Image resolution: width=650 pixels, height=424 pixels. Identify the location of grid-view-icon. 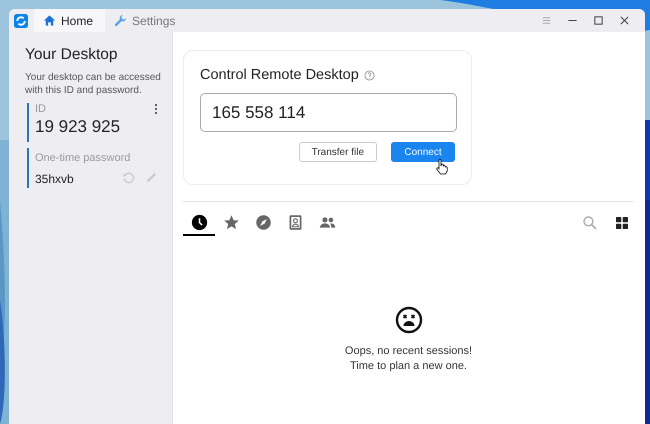
(622, 223).